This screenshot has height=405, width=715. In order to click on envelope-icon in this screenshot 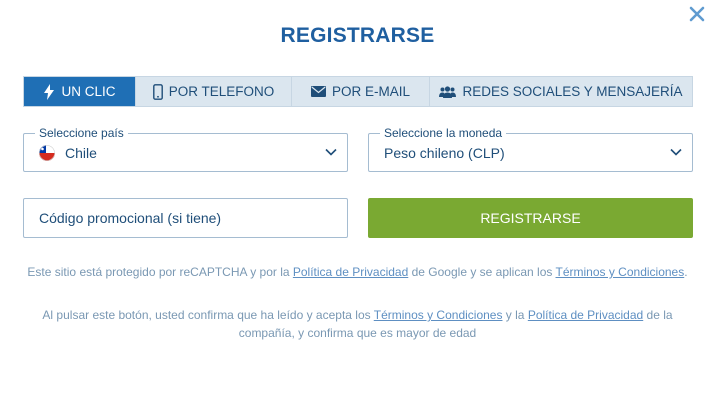, I will do `click(318, 91)`.